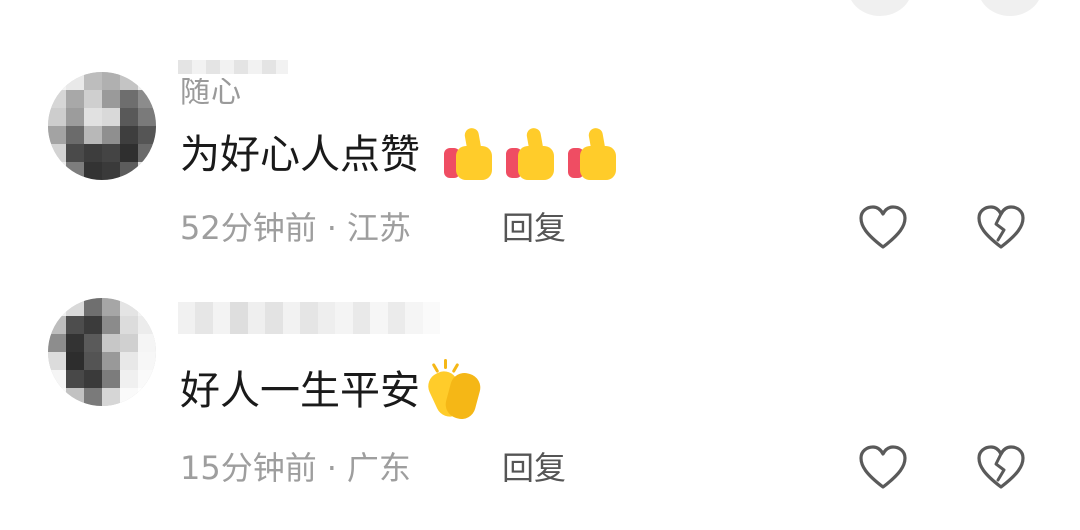  What do you see at coordinates (378, 228) in the screenshot?
I see `comment-location: 江苏` at bounding box center [378, 228].